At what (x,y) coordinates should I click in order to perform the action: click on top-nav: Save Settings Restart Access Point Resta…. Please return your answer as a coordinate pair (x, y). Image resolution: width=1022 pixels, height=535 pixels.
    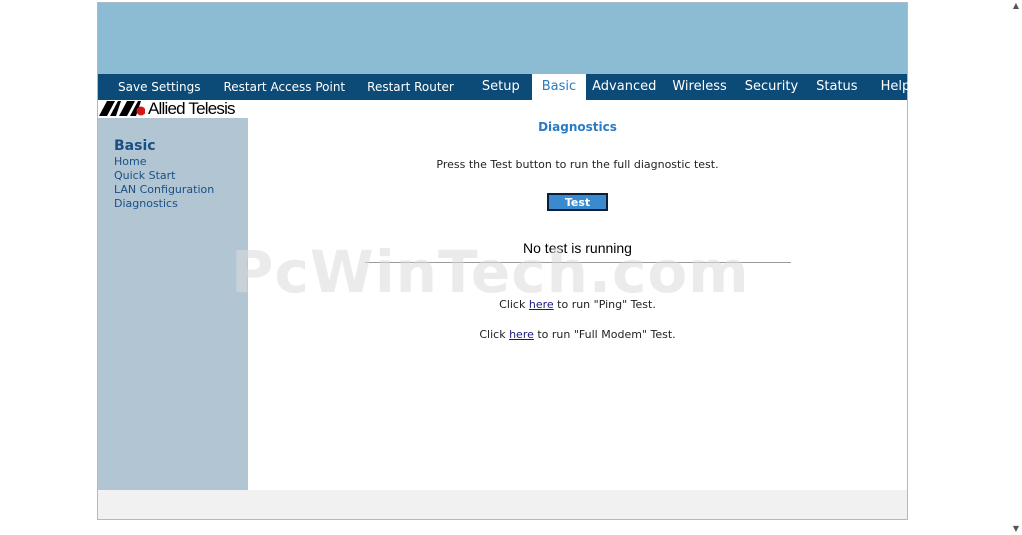
    Looking at the image, I should click on (504, 87).